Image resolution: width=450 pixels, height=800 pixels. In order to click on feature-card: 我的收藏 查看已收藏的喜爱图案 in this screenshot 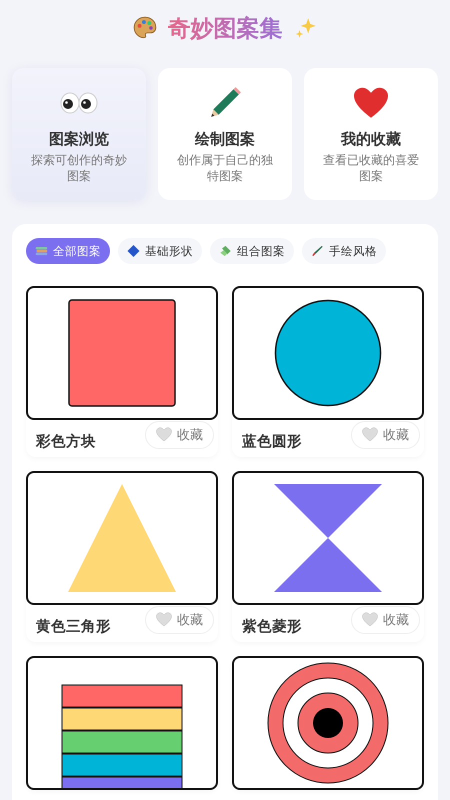, I will do `click(371, 134)`.